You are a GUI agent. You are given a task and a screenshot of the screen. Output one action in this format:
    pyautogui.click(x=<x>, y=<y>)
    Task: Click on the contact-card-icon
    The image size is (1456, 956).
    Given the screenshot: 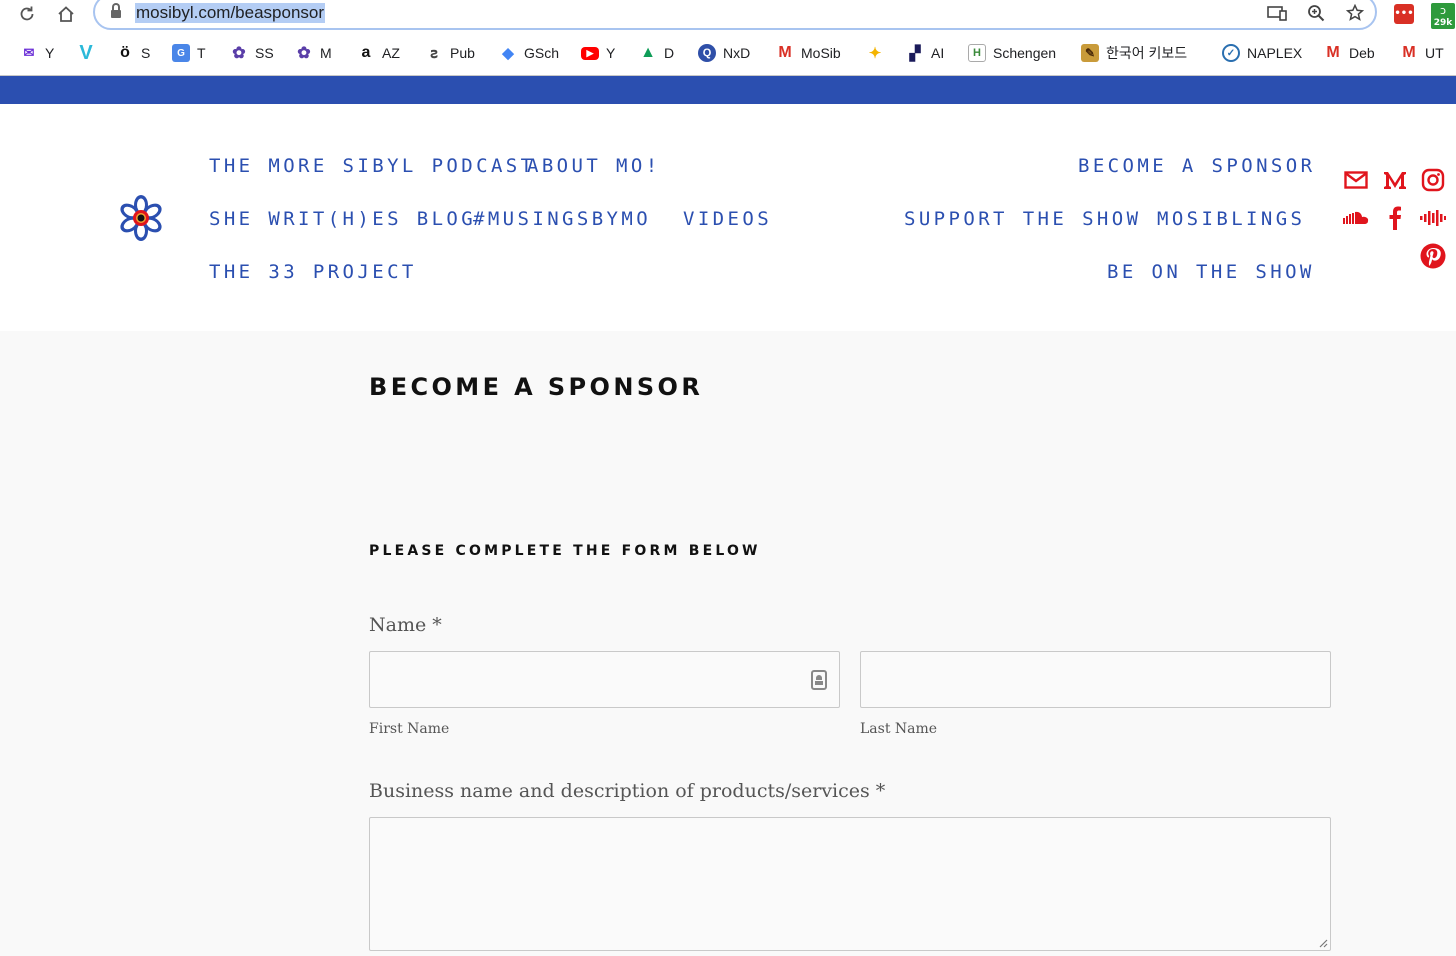 What is the action you would take?
    pyautogui.click(x=819, y=680)
    